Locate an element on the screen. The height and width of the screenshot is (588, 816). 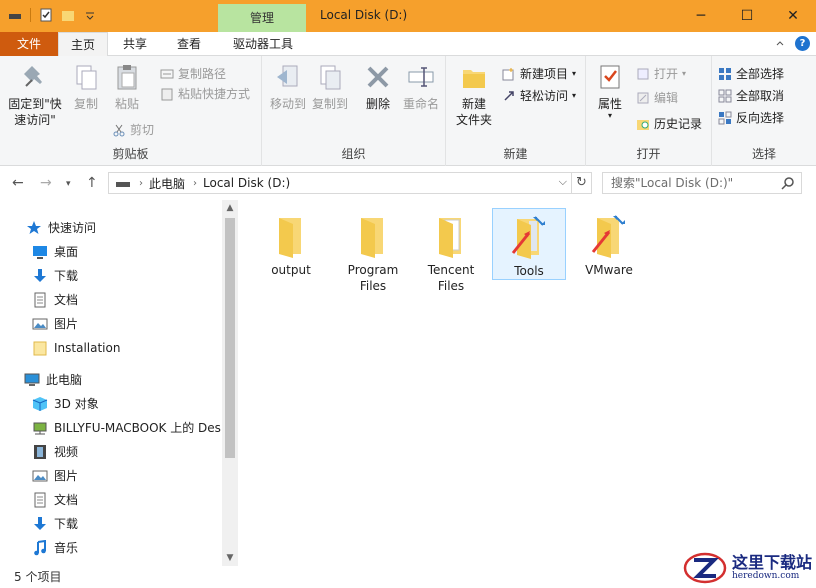
nav-installation: Installation is located at coordinates (143, 348).